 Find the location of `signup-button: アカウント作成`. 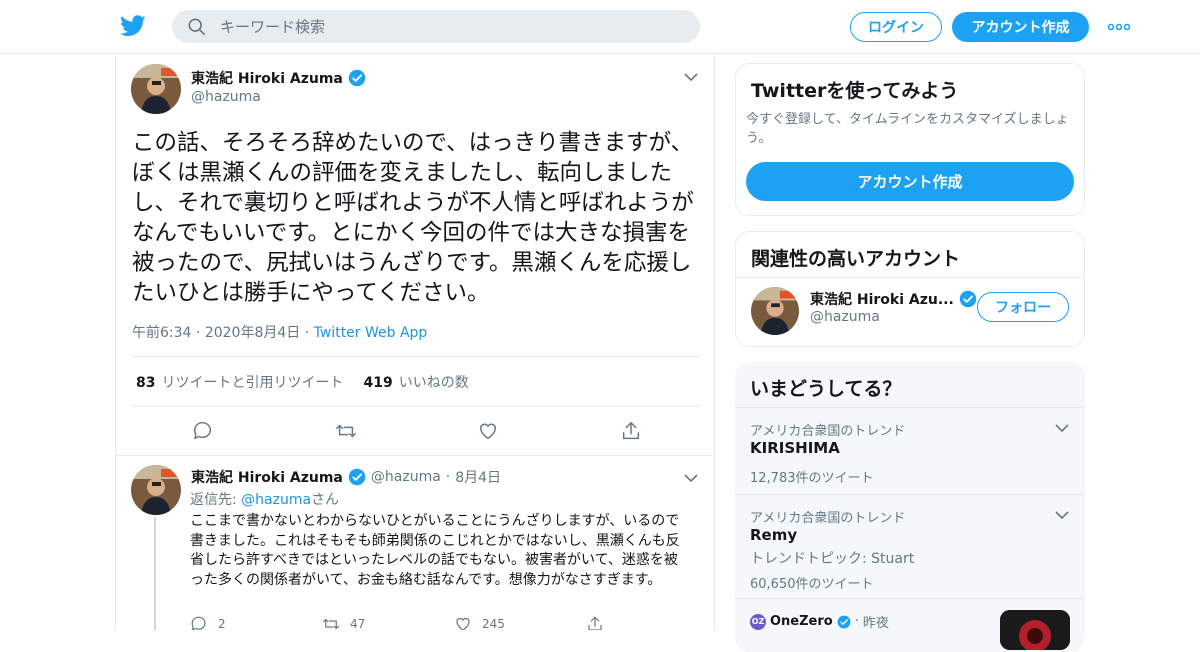

signup-button: アカウント作成 is located at coordinates (1020, 27).